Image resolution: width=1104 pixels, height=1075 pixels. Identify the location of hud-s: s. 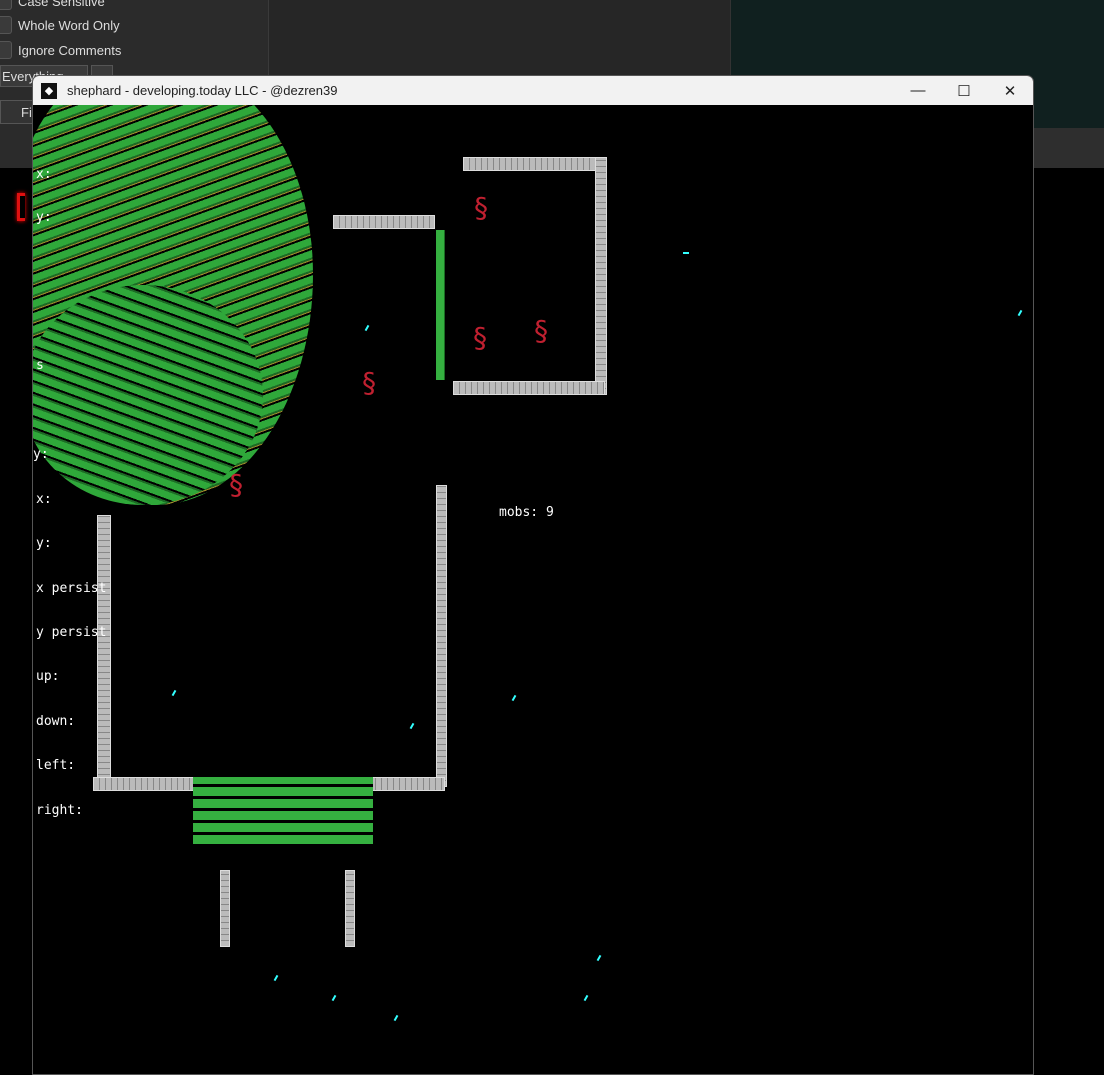
(40, 365).